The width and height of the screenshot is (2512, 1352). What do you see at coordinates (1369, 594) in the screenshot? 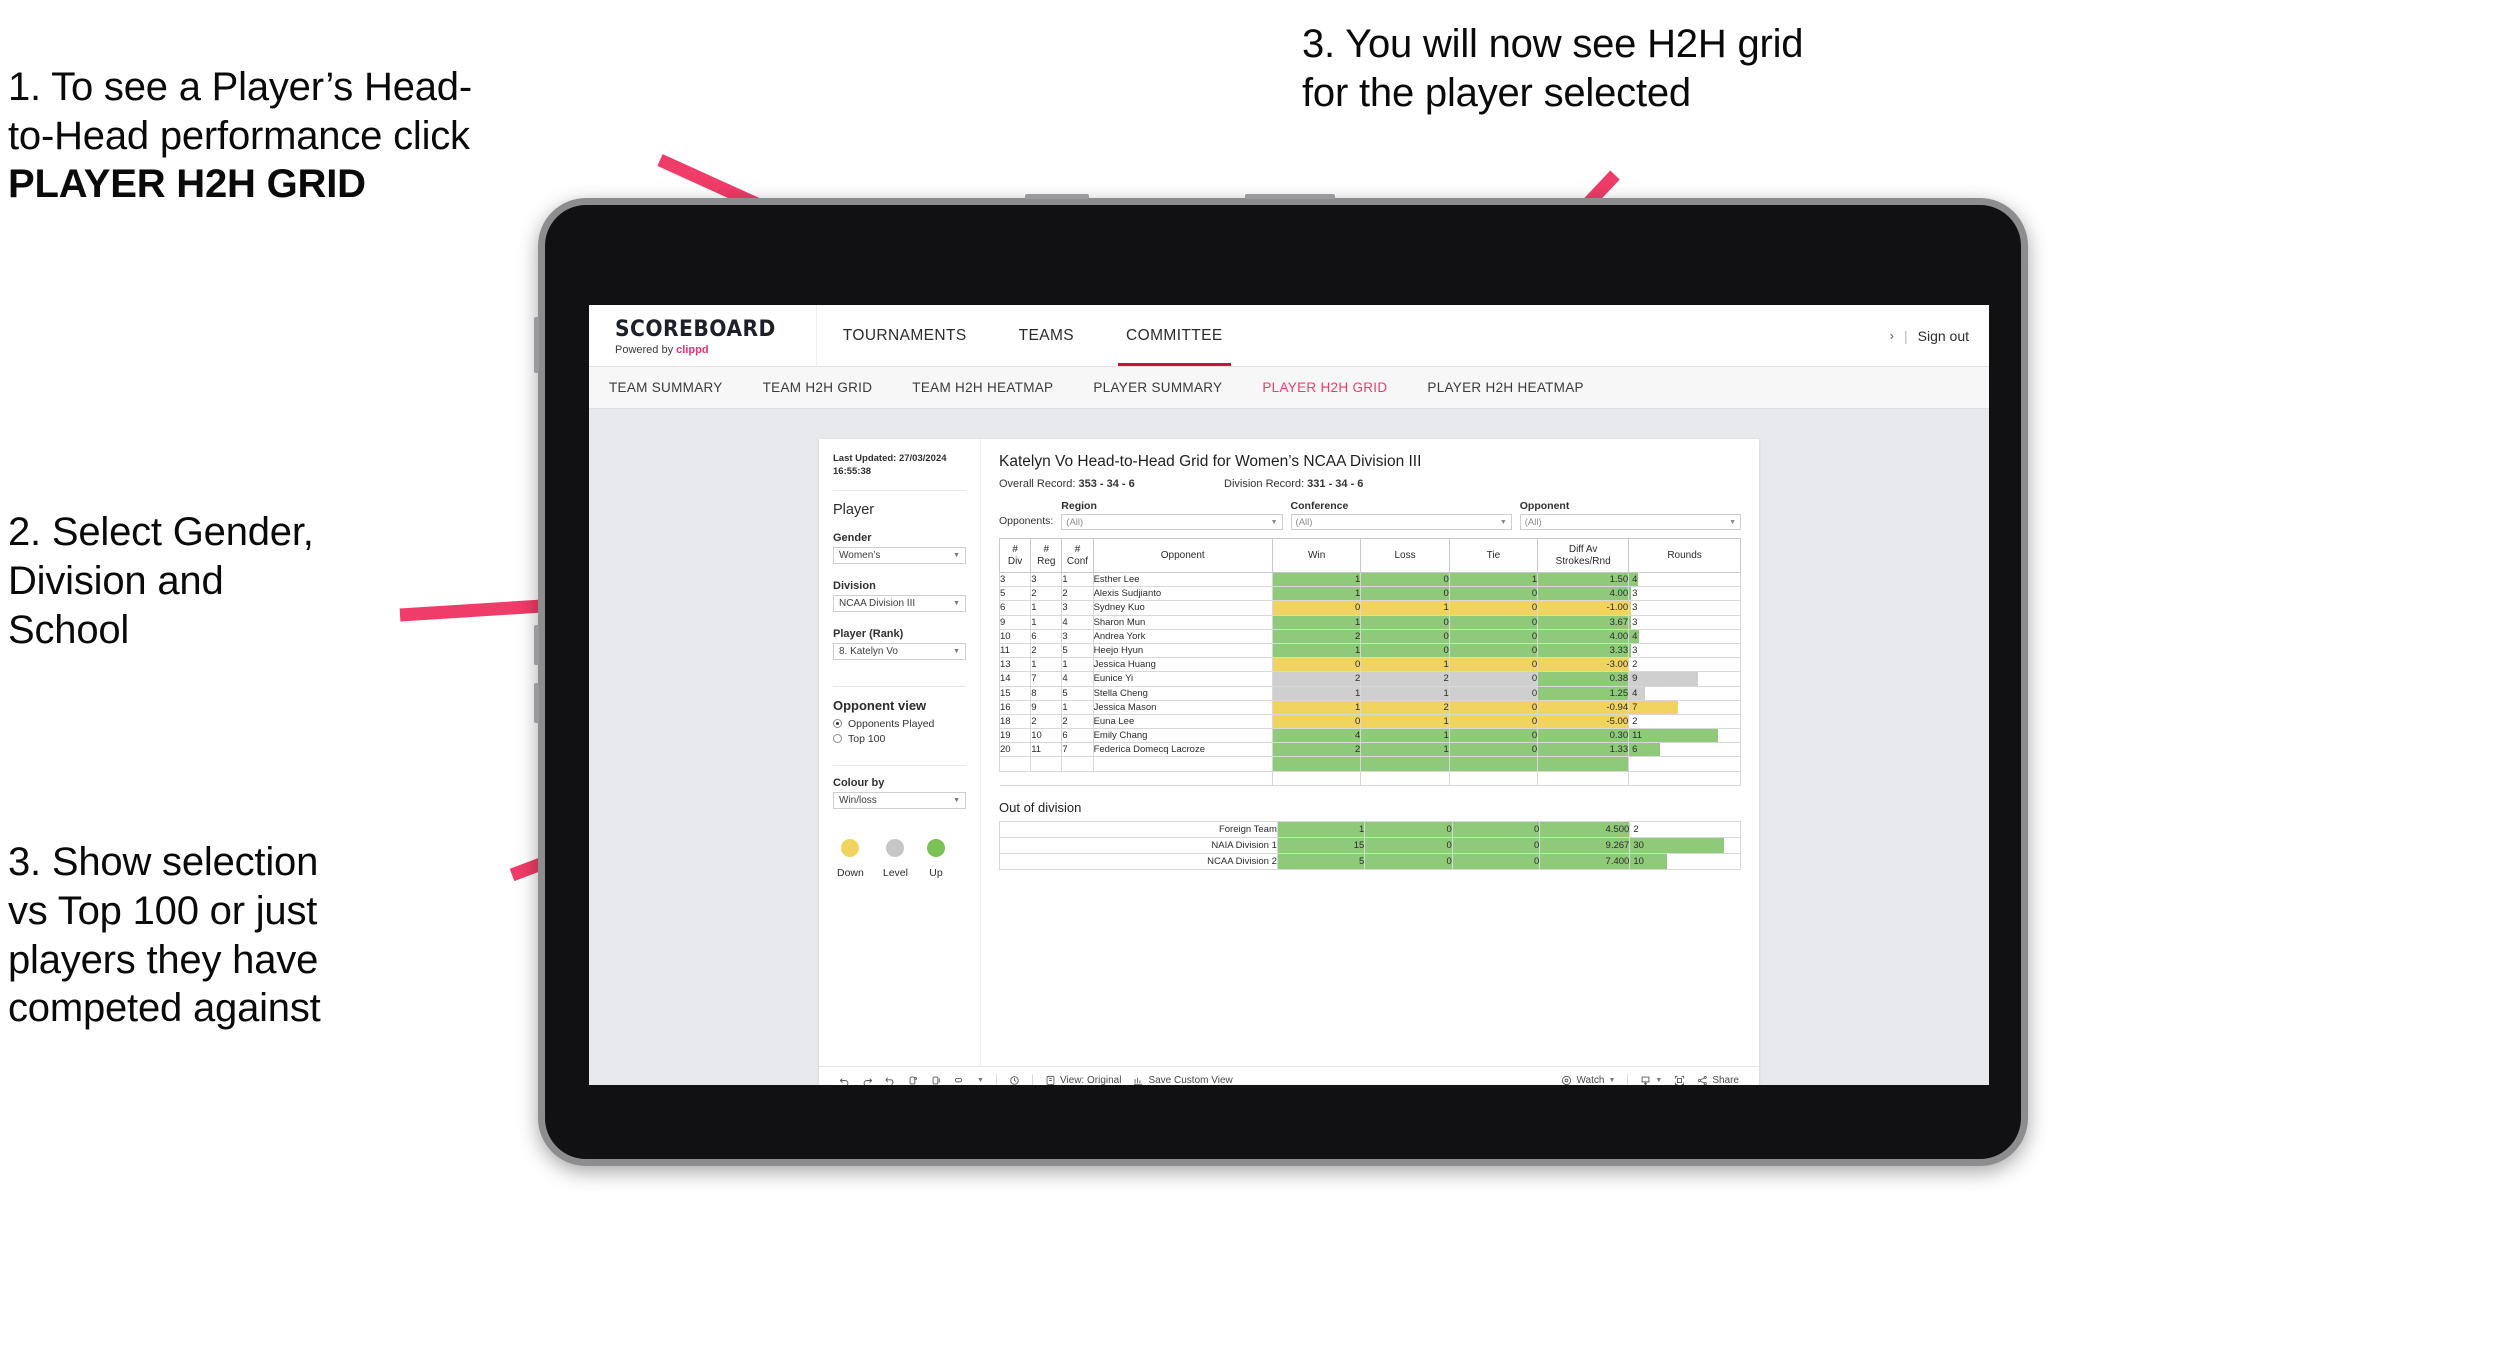
I see `table-row: 5 2 2 Alexis Sudjianto 1 0 0 4.00 3` at bounding box center [1369, 594].